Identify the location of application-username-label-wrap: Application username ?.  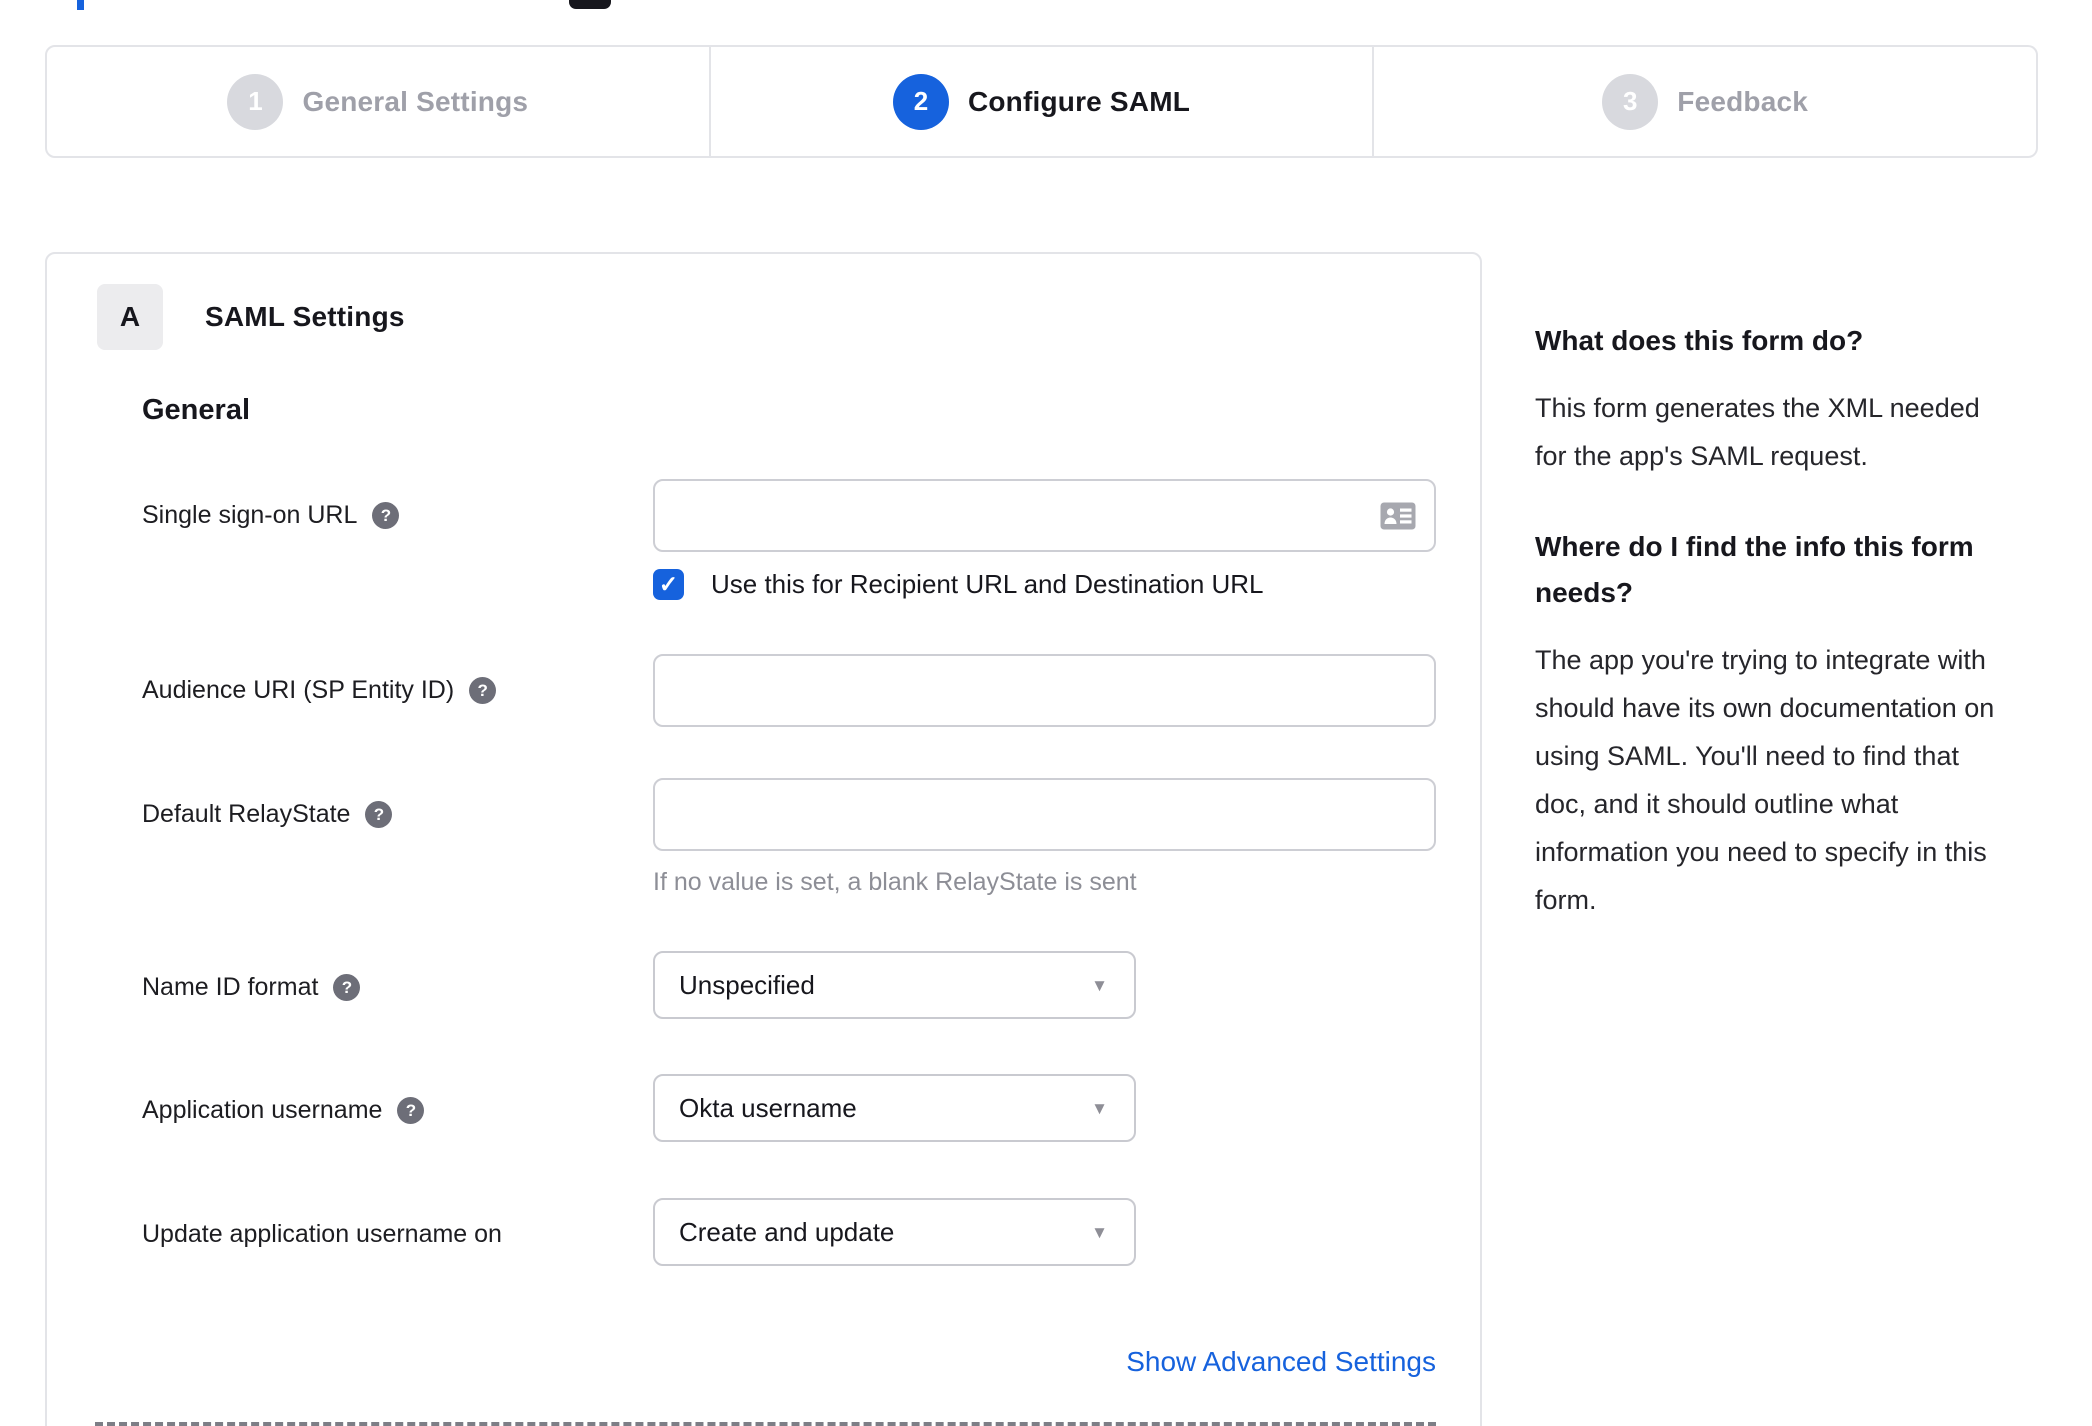
(397, 1099).